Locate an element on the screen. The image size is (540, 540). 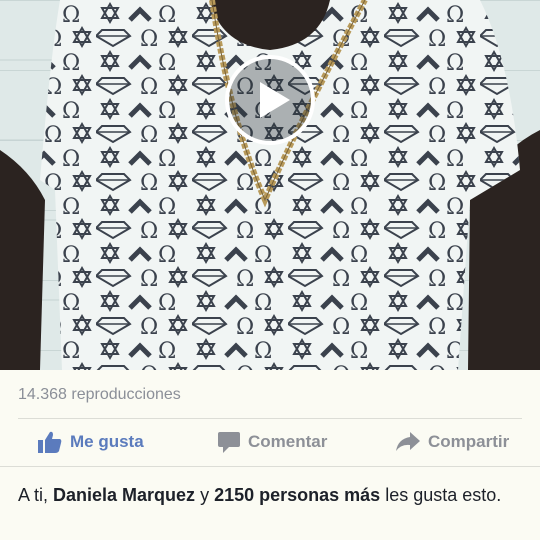
likes-prefix: A ti, is located at coordinates (36, 495).